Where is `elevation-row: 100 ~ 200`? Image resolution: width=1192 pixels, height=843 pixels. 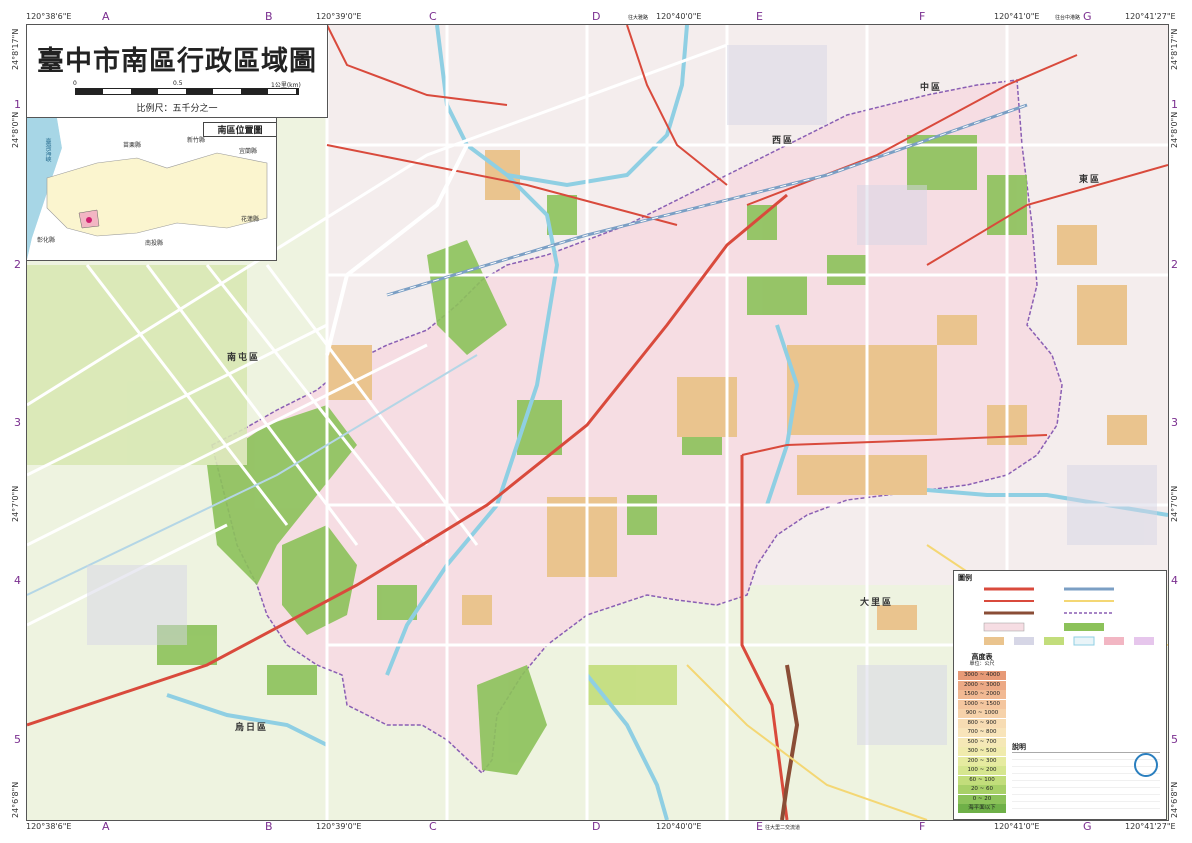
elevation-row: 100 ~ 200 is located at coordinates (982, 771).